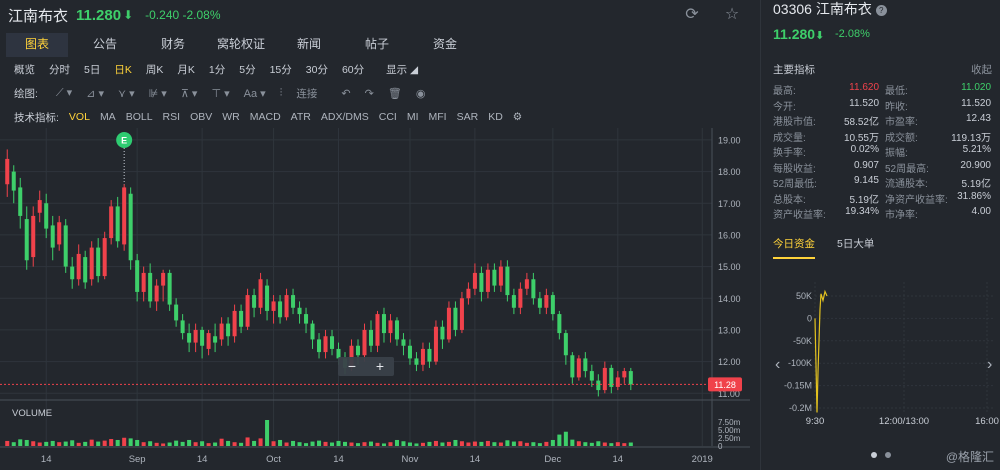  What do you see at coordinates (896, 107) in the screenshot?
I see `stat-label: 昨收:` at bounding box center [896, 107].